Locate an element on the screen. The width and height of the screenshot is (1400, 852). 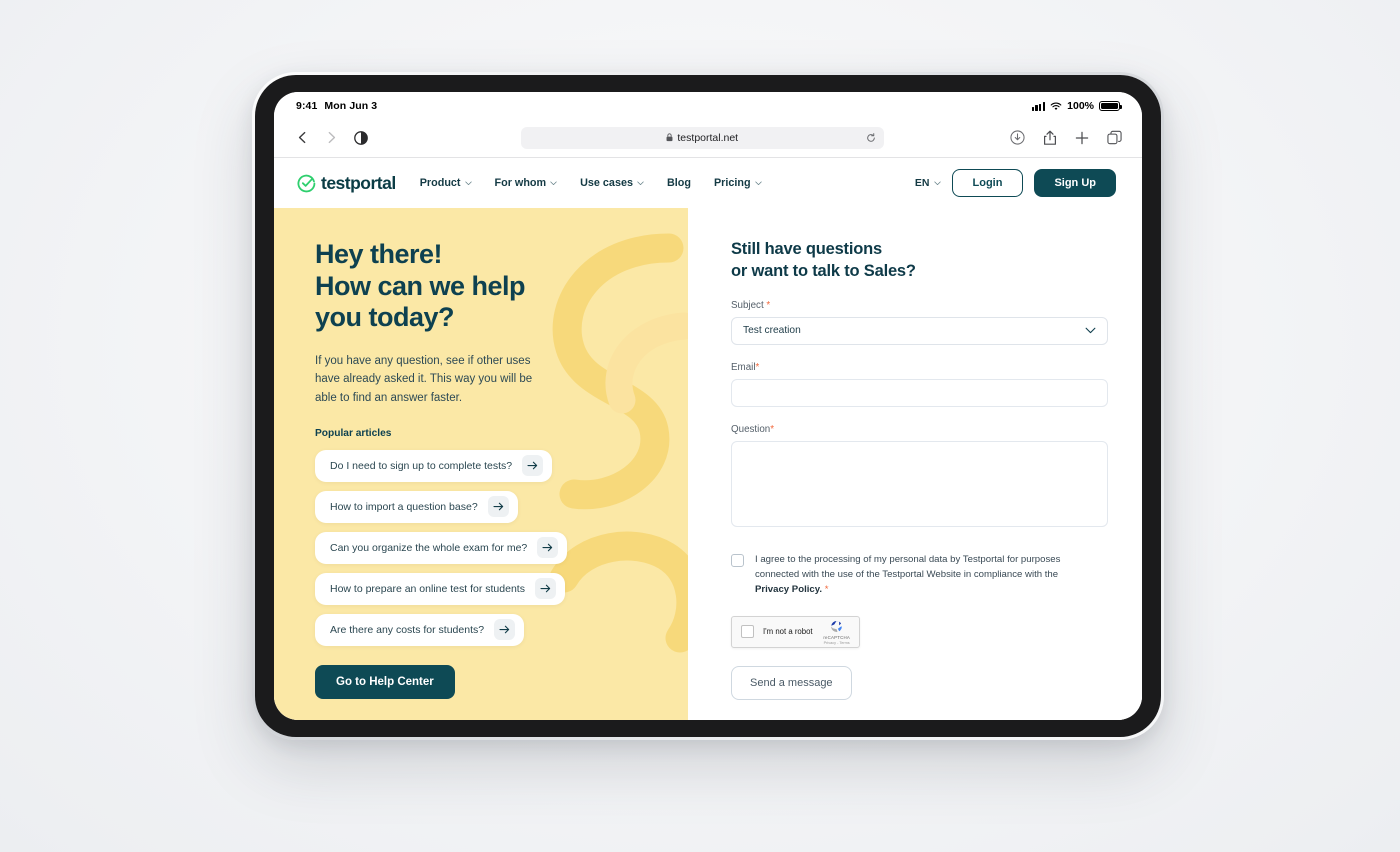
hero-heading-line-3: you today? is located at coordinates (385, 317).